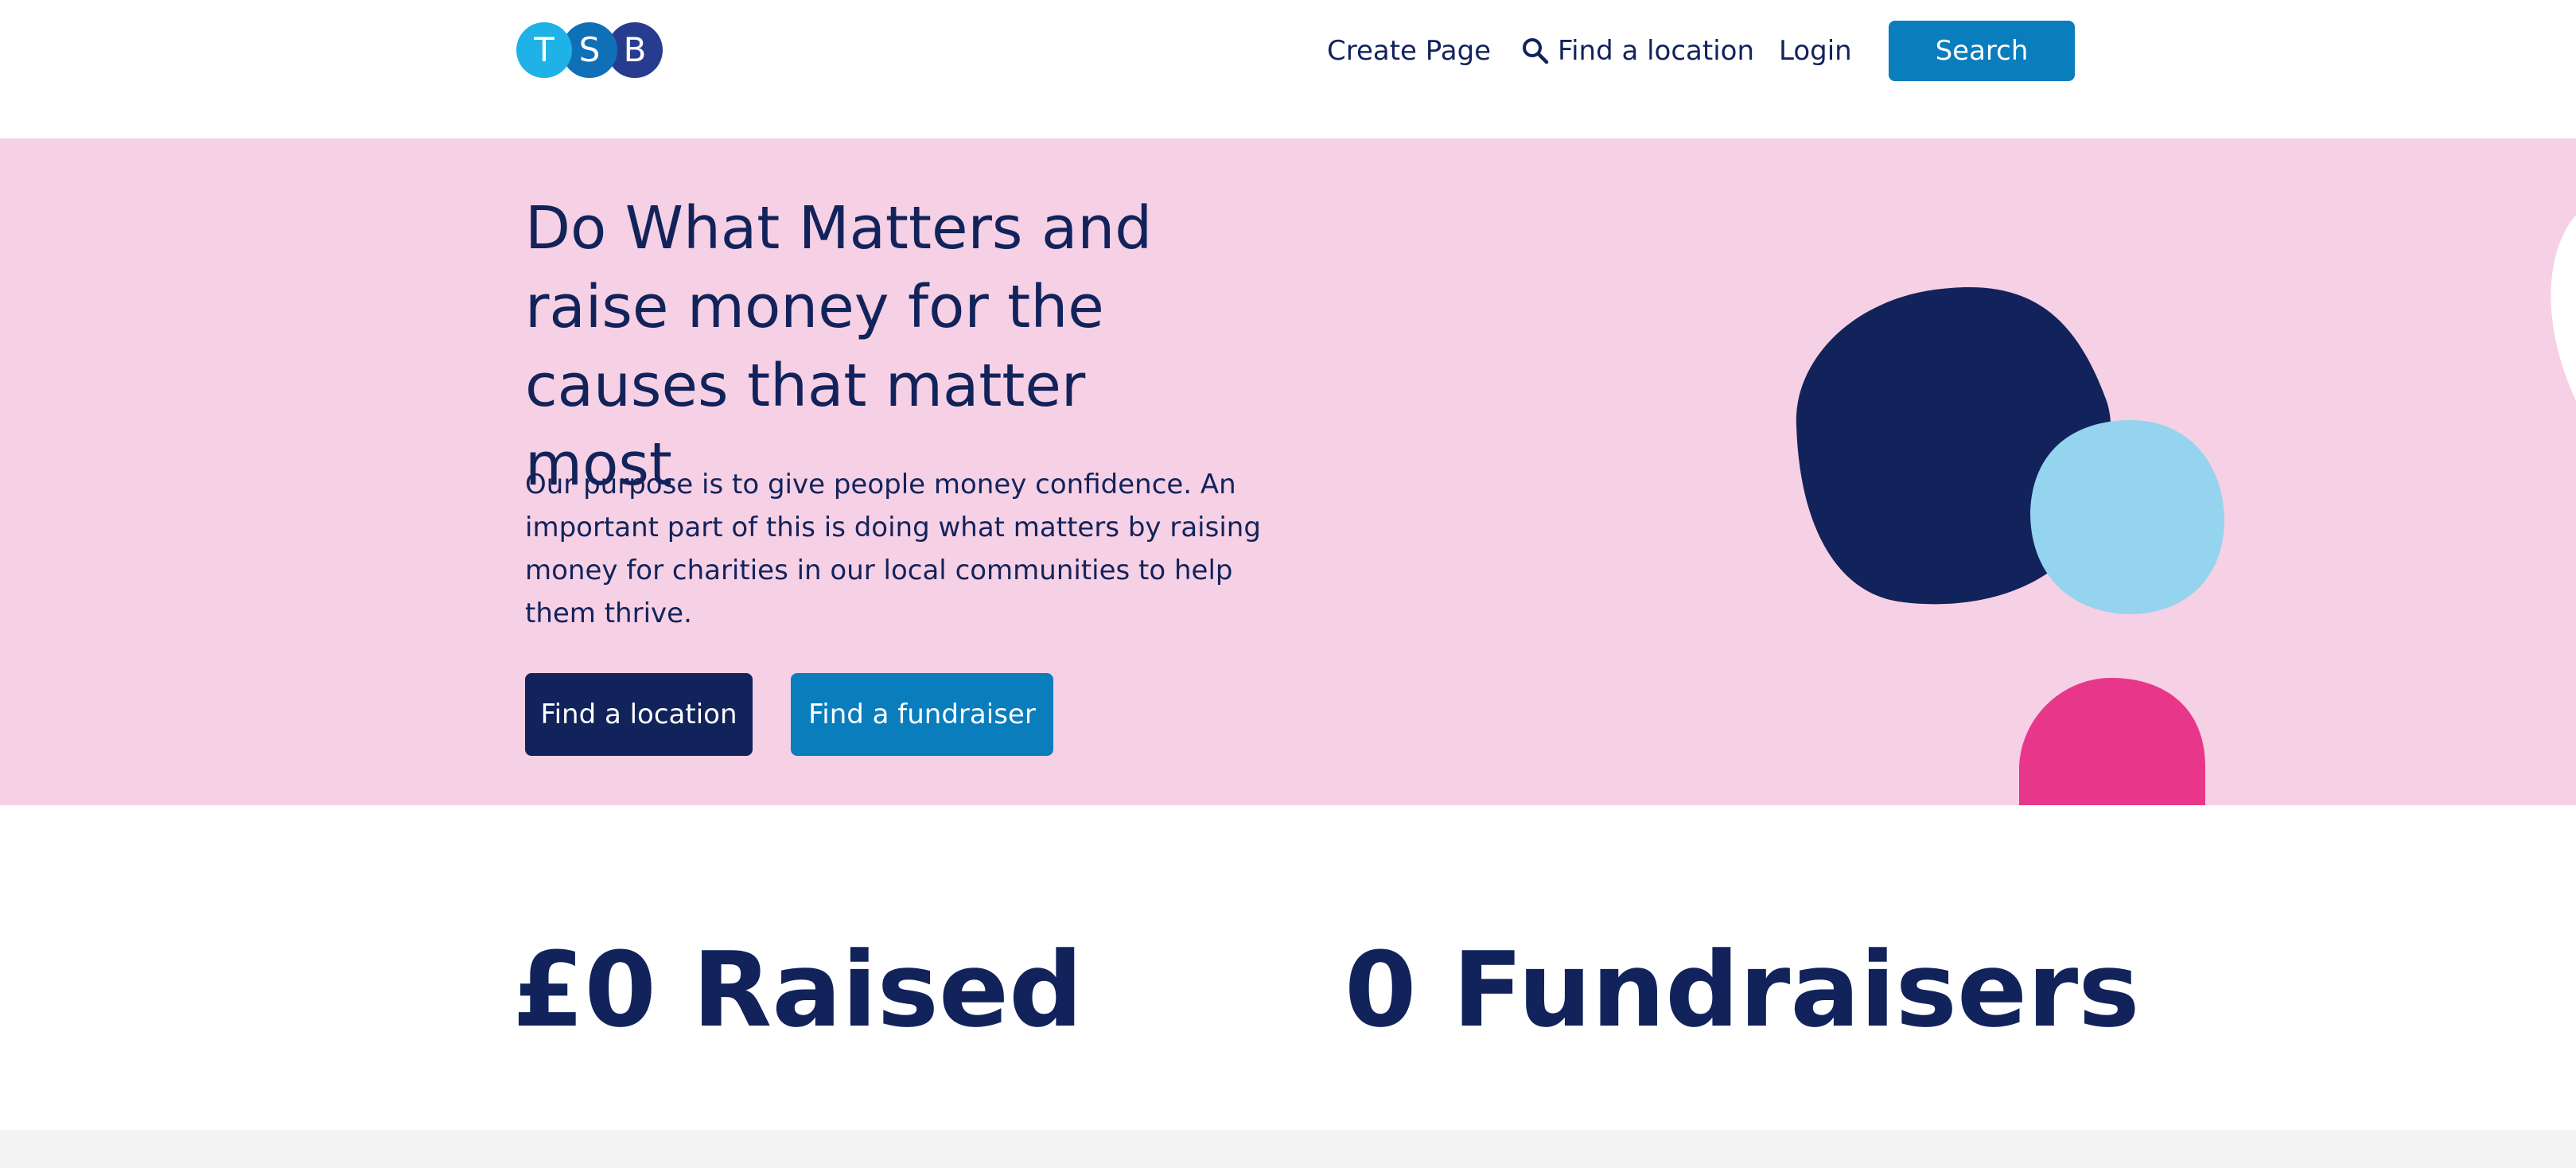 The height and width of the screenshot is (1168, 2576). What do you see at coordinates (1742, 989) in the screenshot?
I see `fundraisers-count-stat: 0 Fundraisers` at bounding box center [1742, 989].